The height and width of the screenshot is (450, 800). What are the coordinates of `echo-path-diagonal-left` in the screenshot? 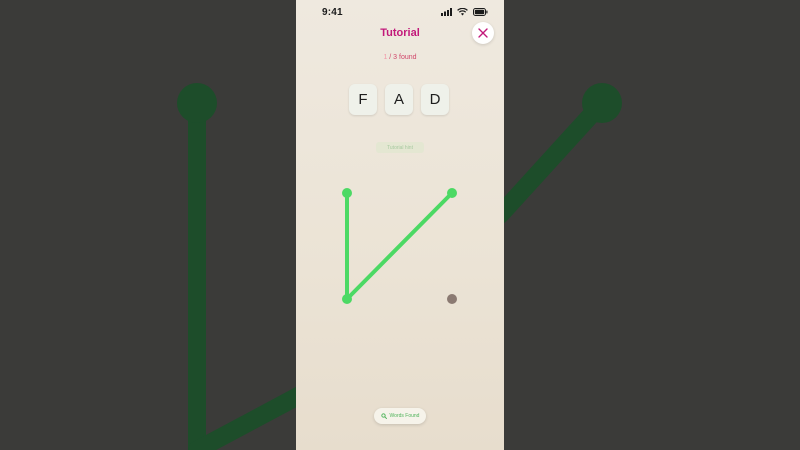 It's located at (248, 418).